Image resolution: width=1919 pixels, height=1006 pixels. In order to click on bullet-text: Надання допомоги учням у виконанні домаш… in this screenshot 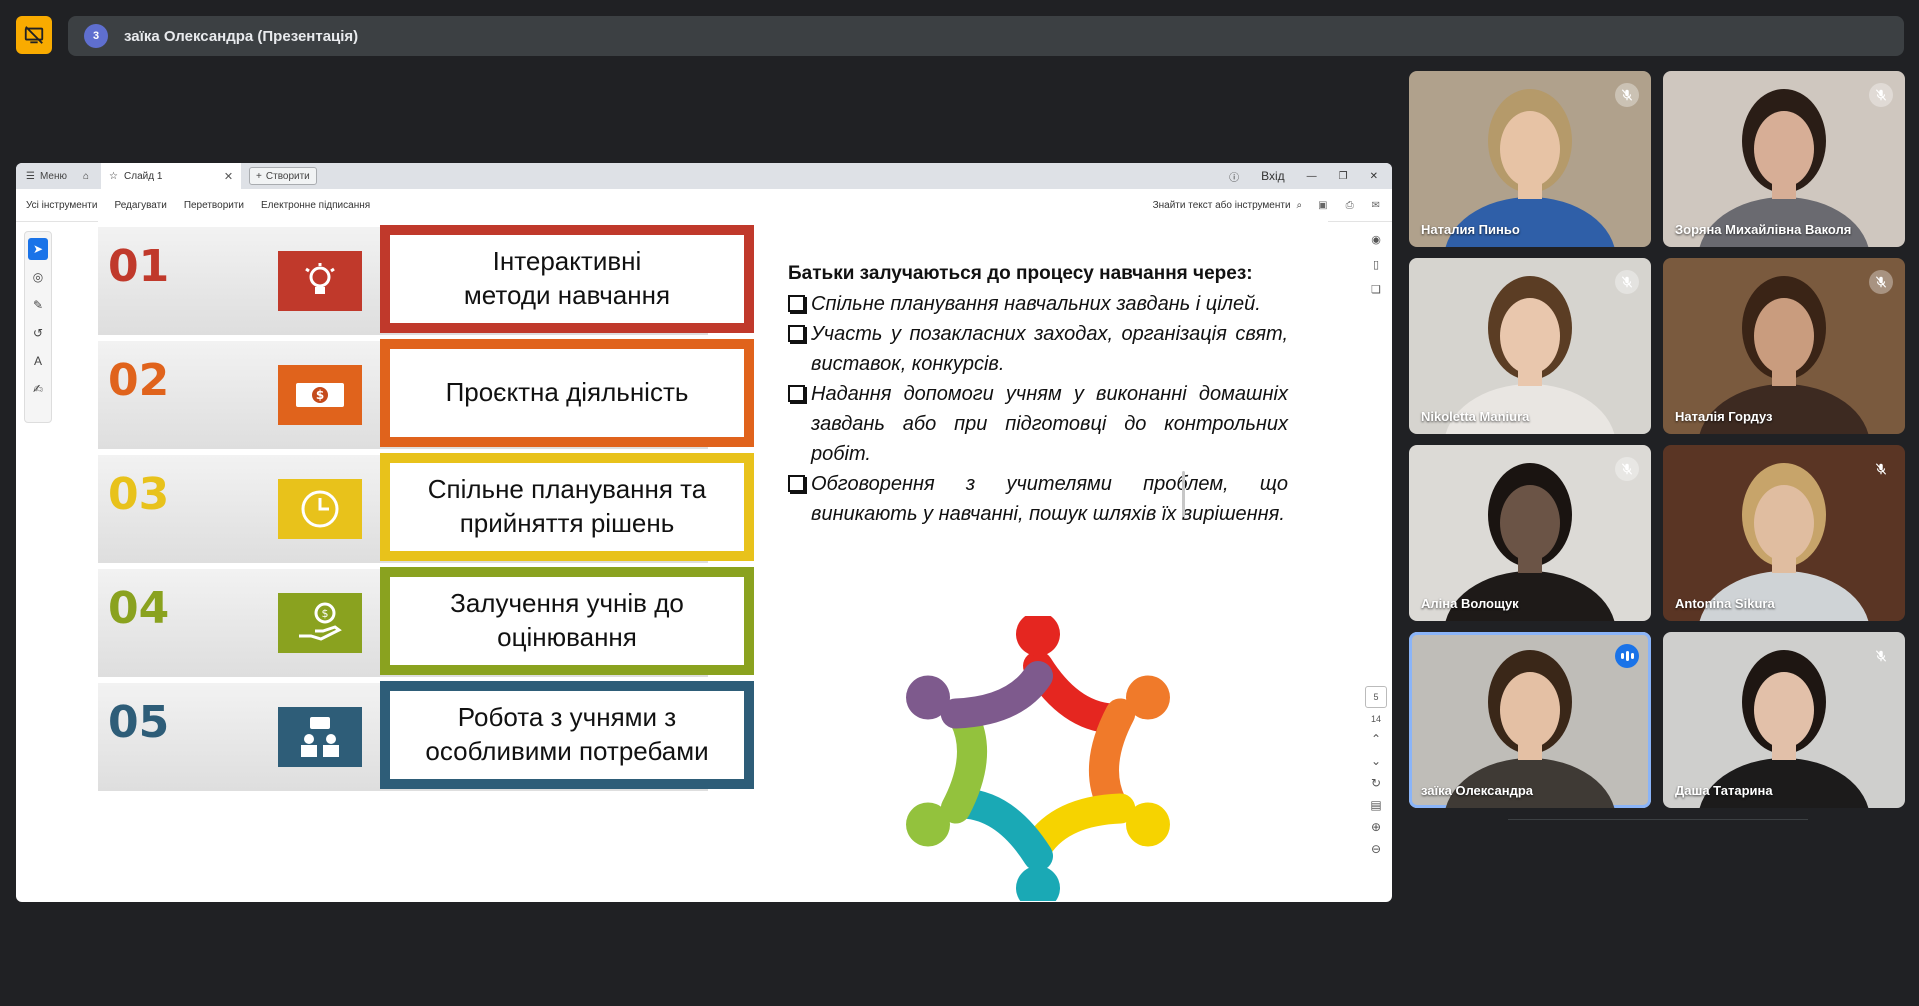, I will do `click(1049, 424)`.